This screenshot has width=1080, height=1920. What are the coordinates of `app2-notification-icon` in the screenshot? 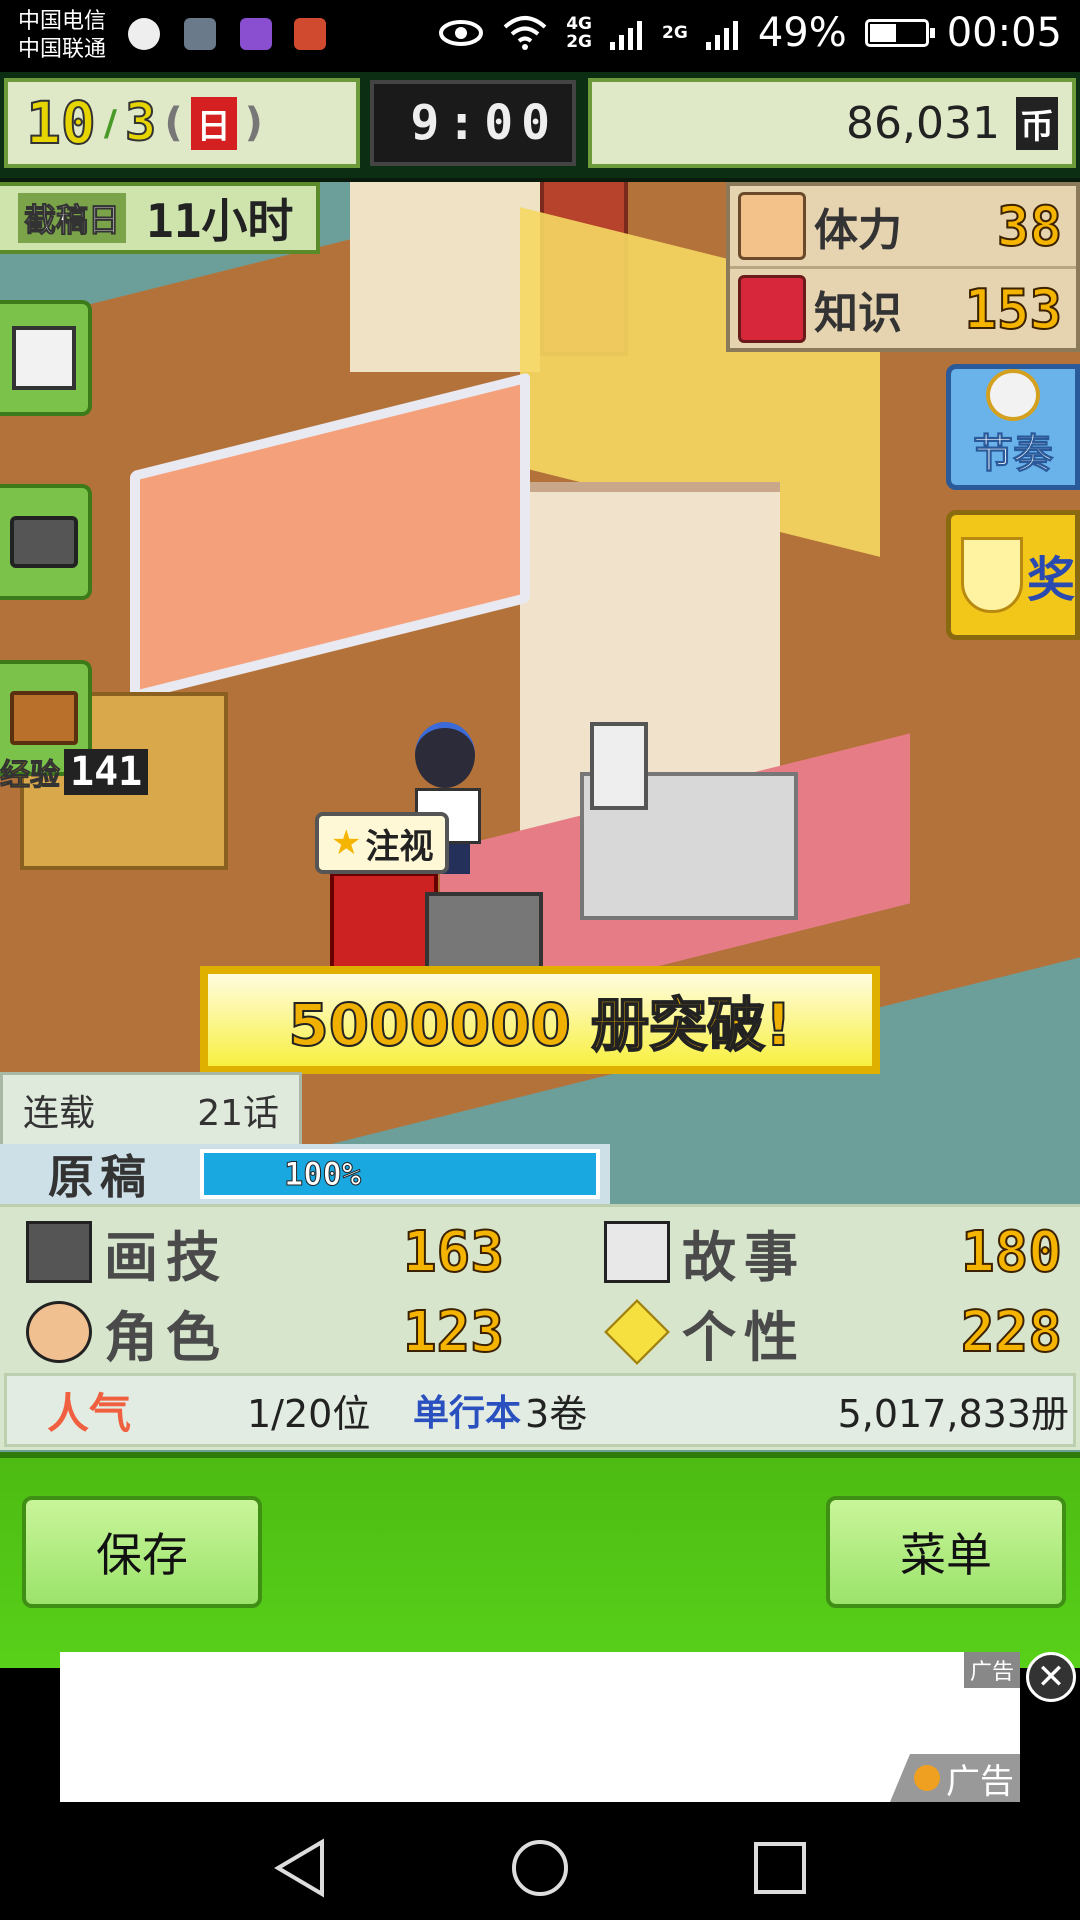 It's located at (310, 34).